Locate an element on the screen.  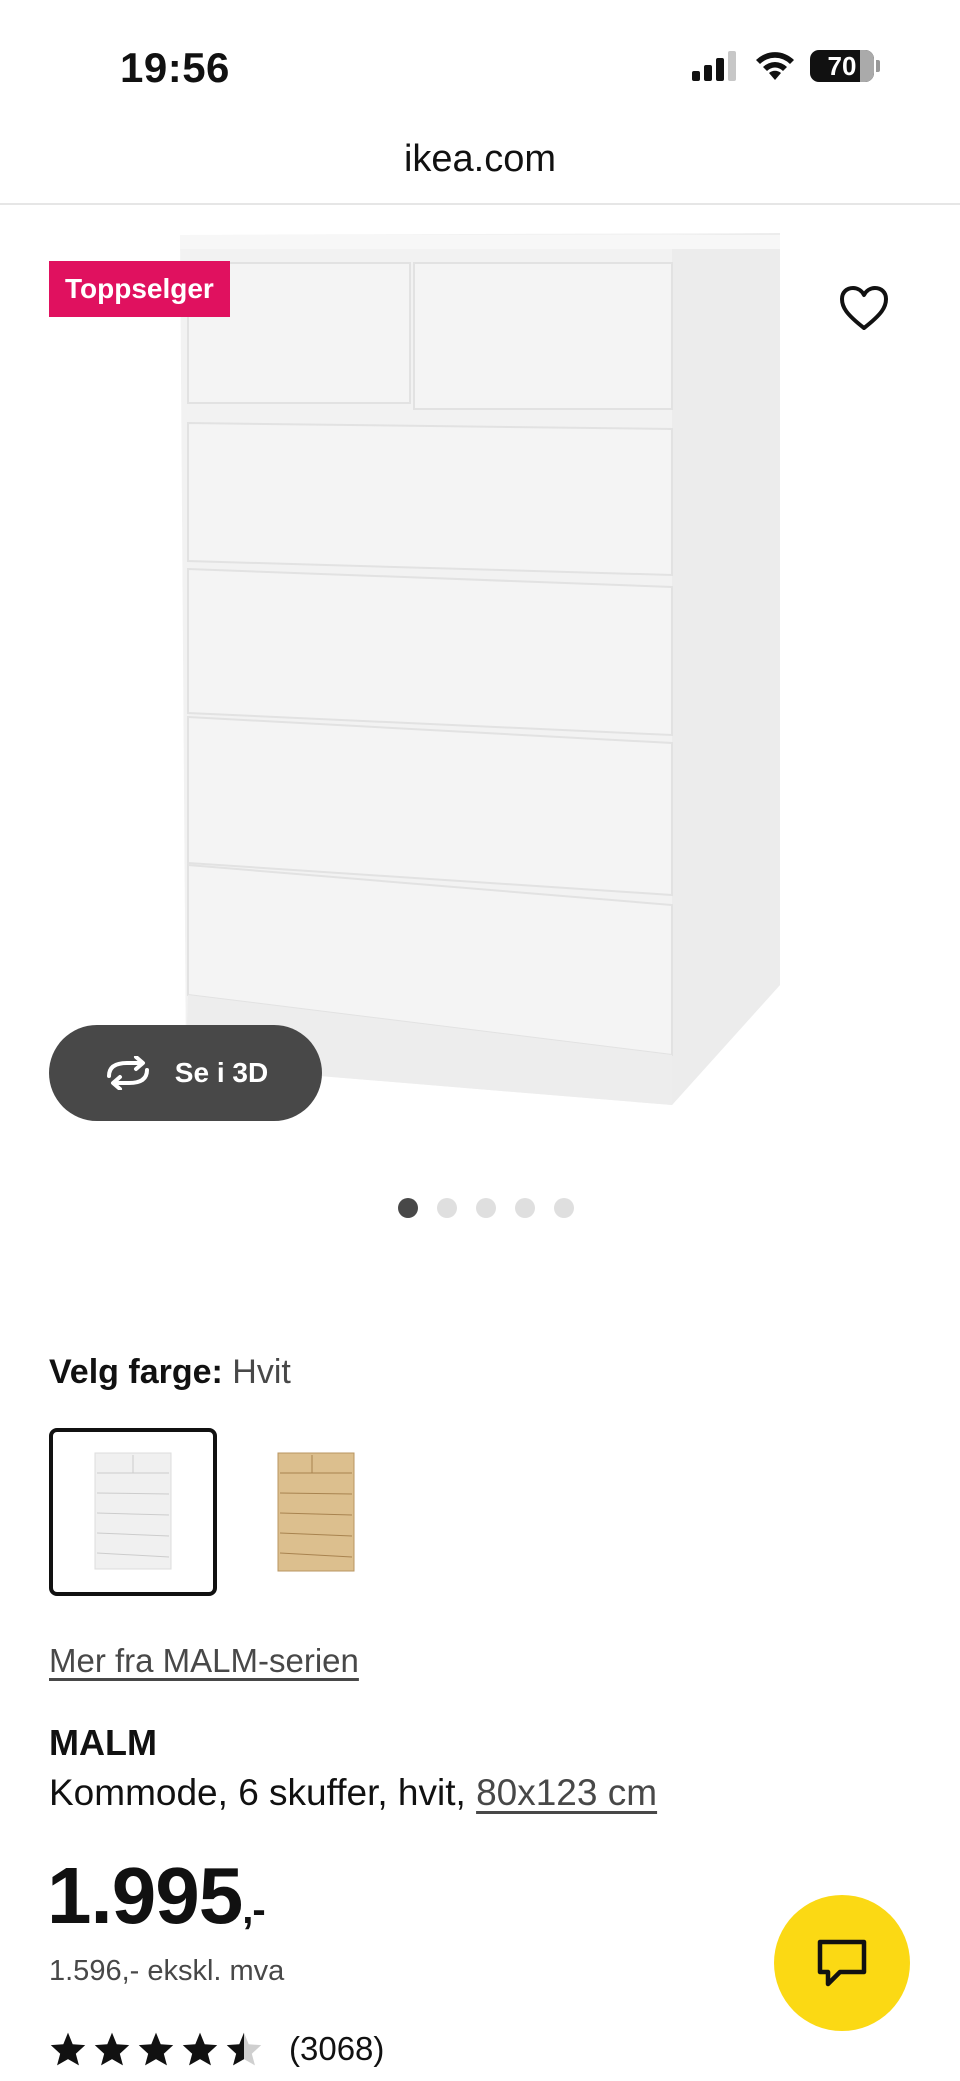
price-main: 1.995 is located at coordinates (145, 1895).